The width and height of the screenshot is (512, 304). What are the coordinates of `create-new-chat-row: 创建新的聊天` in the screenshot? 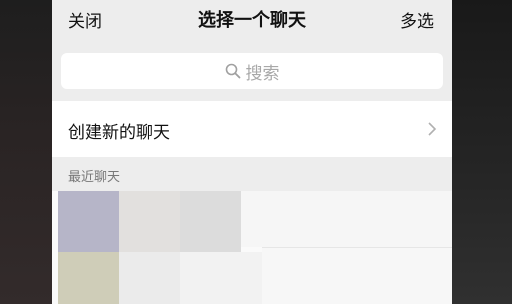 It's located at (252, 129).